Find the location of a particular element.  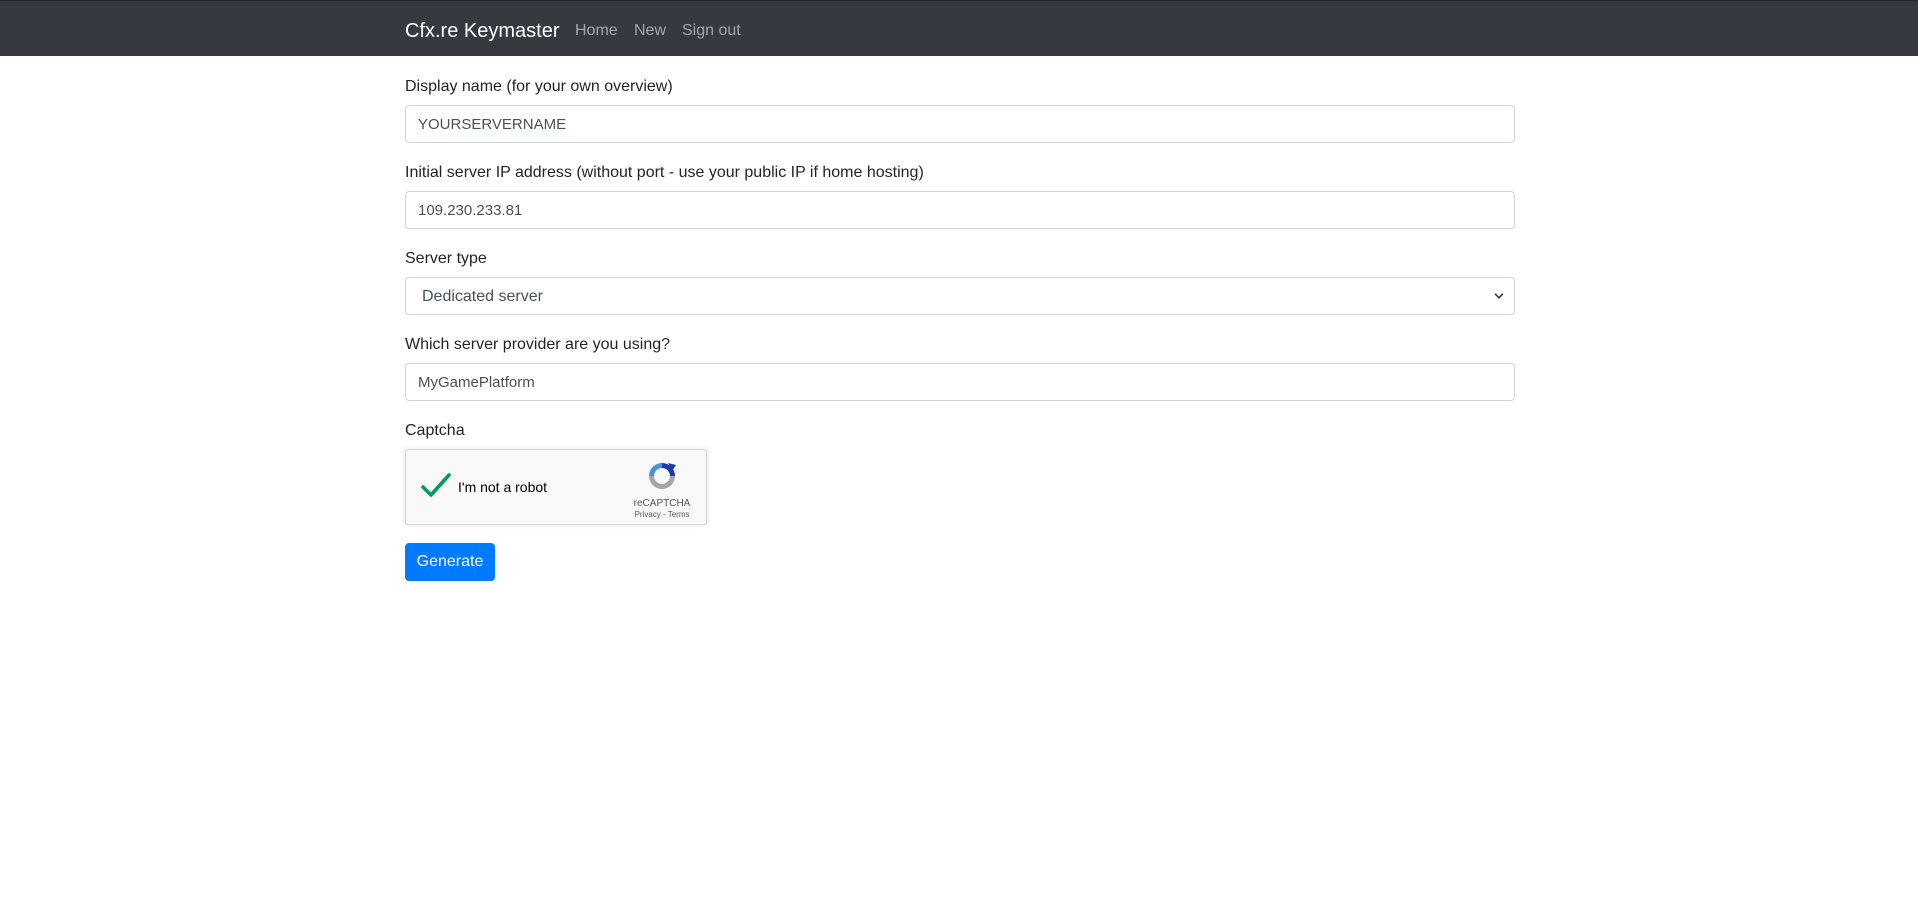

recaptcha-links: Privacy - Terms is located at coordinates (662, 515).